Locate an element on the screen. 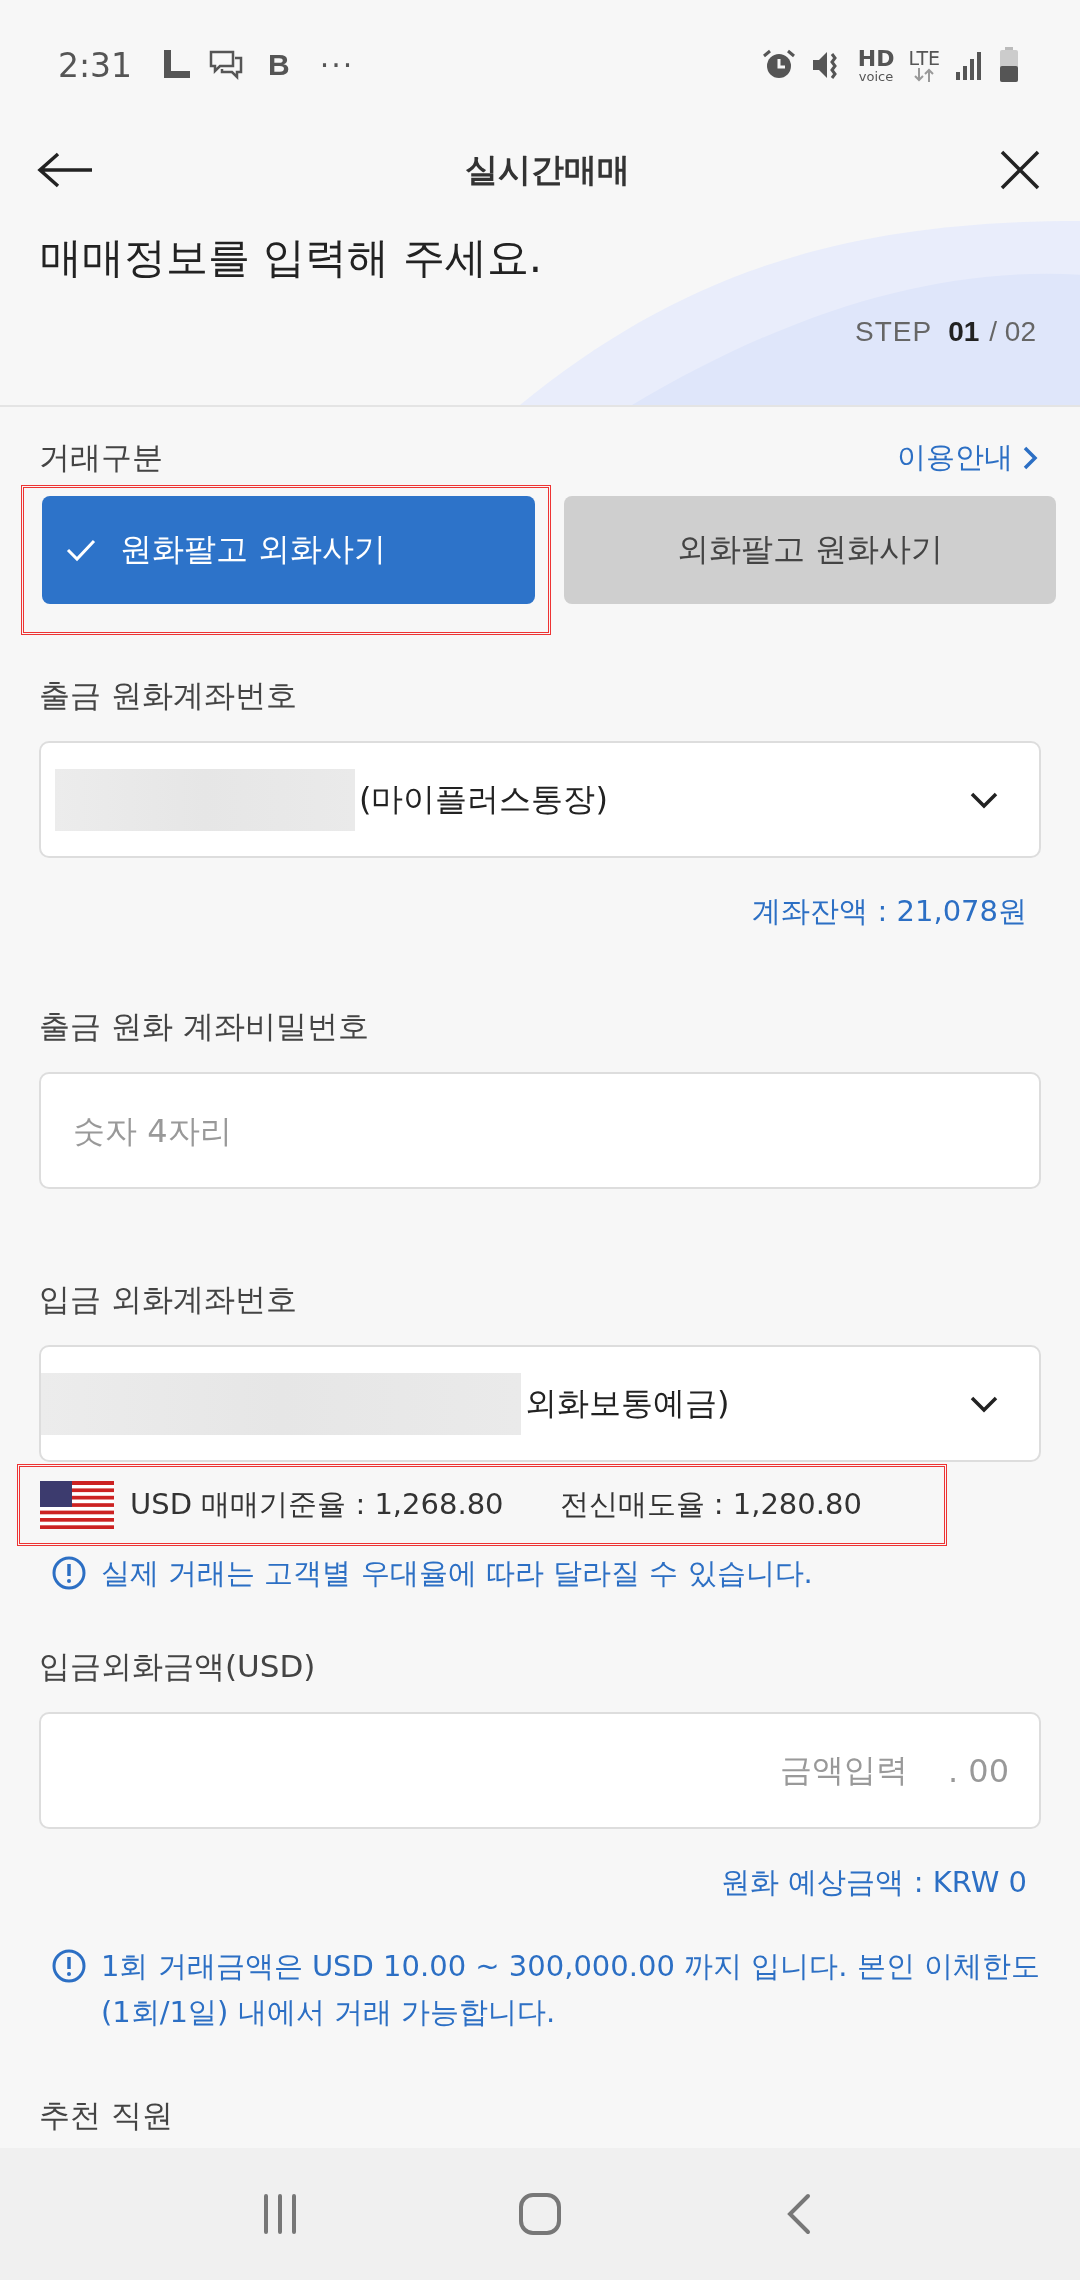 The image size is (1080, 2280). krw-estimate: 원화 예상금액 : KRW 0 is located at coordinates (874, 1882).